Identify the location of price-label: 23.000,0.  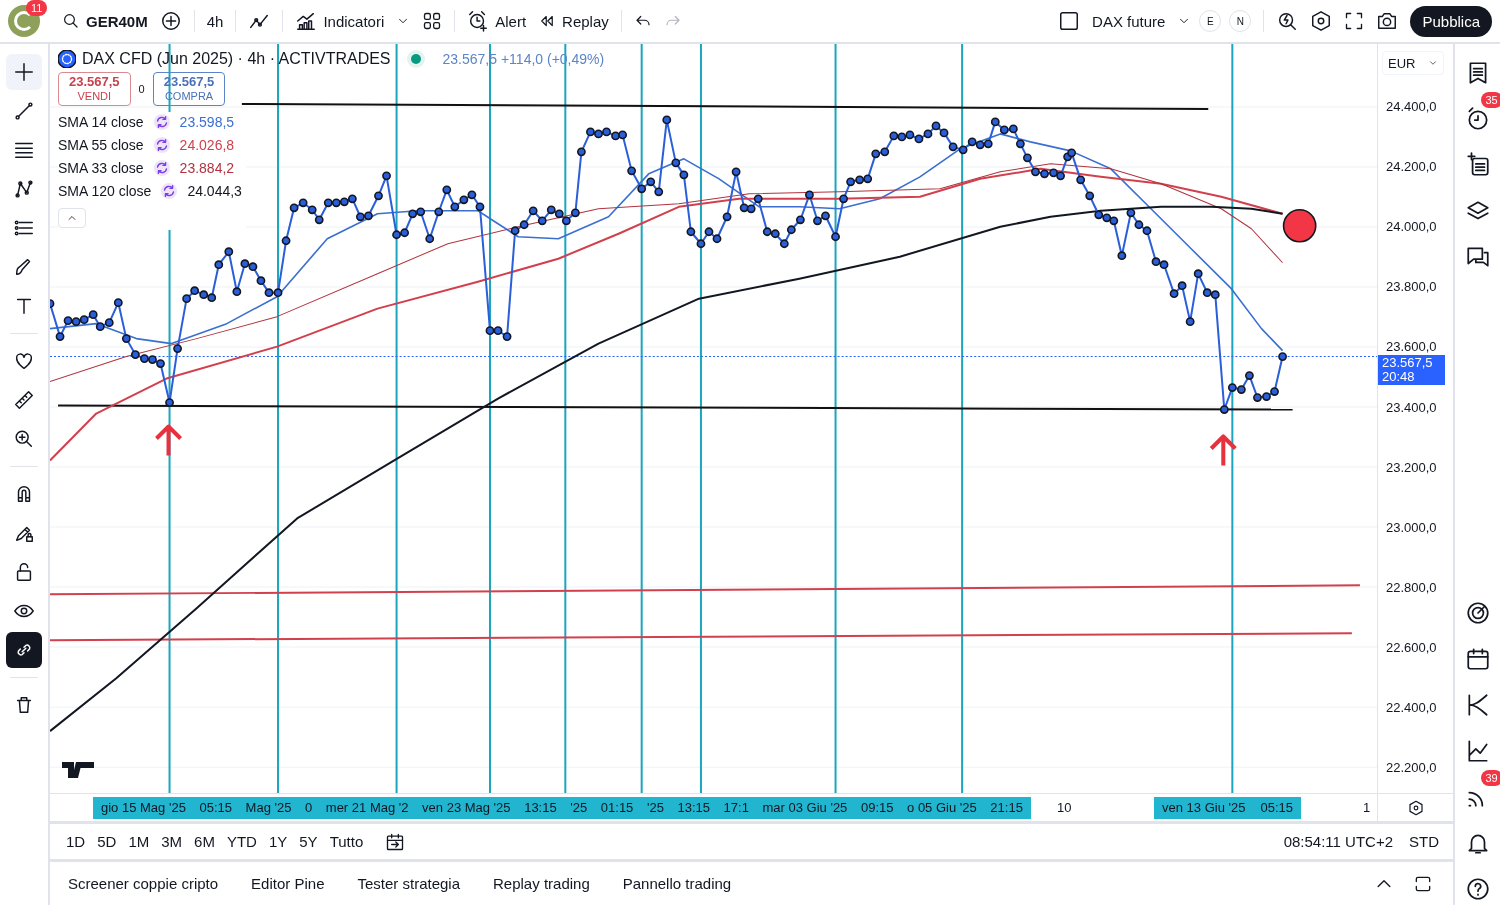
(1411, 527).